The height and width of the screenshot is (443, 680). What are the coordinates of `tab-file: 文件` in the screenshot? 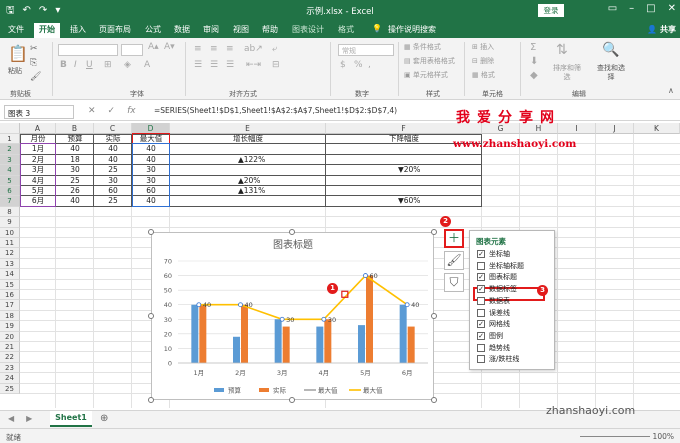 It's located at (16, 29).